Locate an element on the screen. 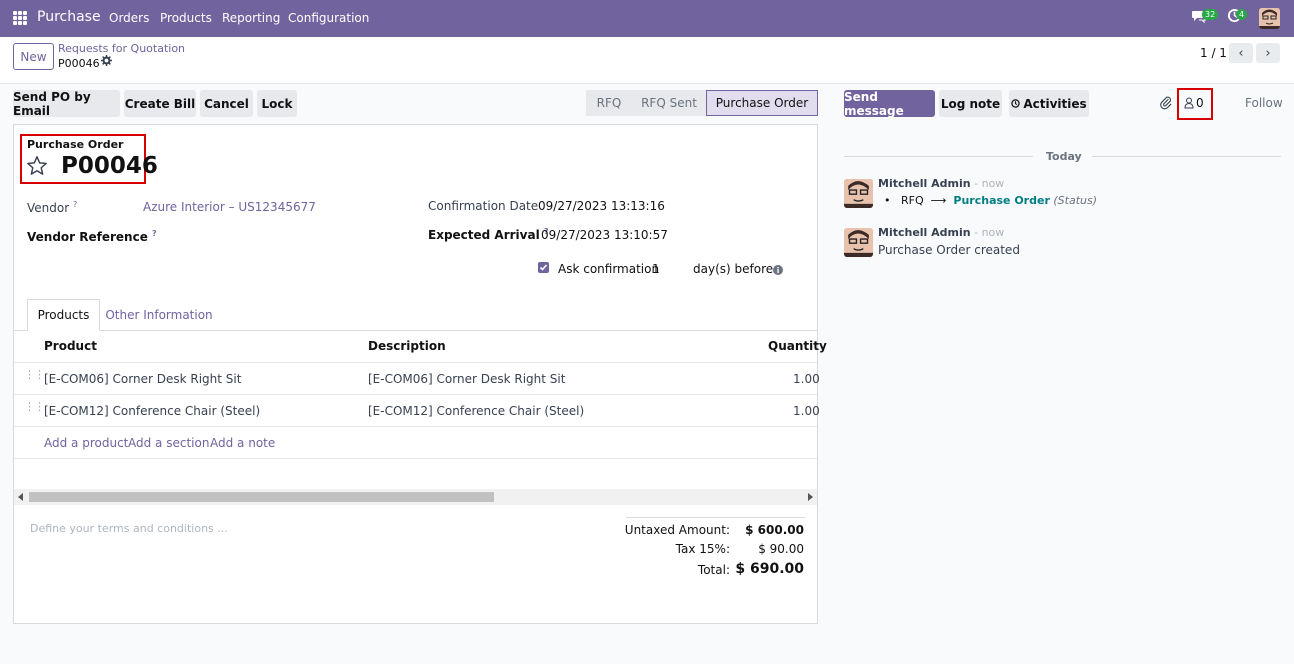 The image size is (1294, 664). status-step-rfq: RFQ is located at coordinates (609, 103).